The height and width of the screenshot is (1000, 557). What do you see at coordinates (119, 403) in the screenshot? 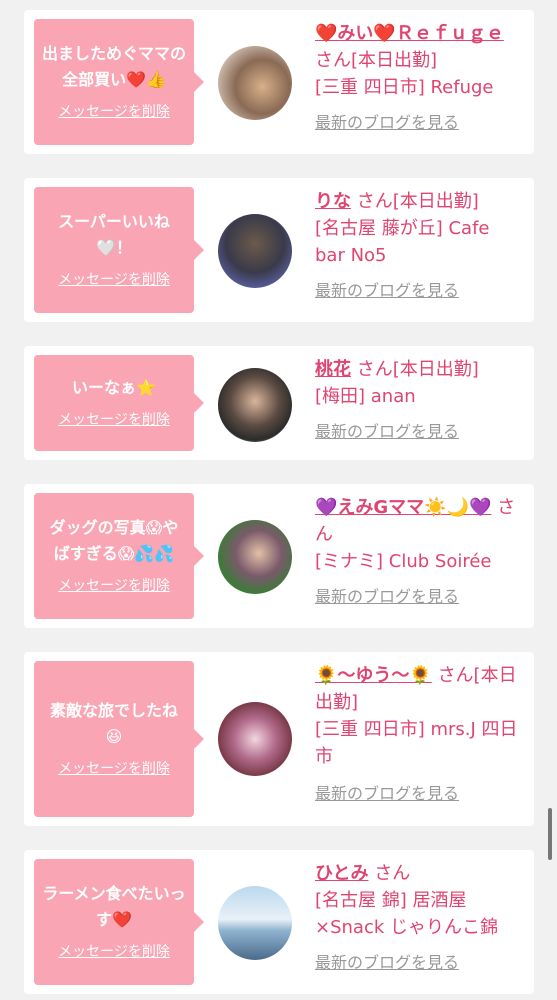
I see `message-bubble: いーなぁ⭐ メッセージを削除` at bounding box center [119, 403].